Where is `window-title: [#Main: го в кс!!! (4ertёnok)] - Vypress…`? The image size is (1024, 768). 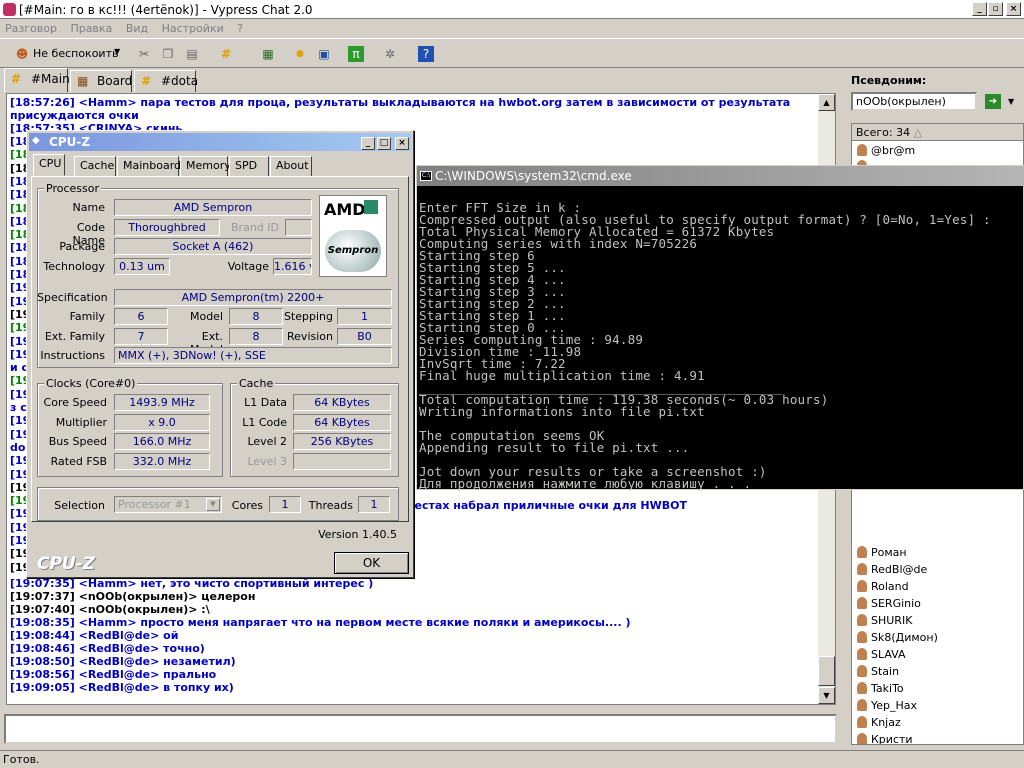 window-title: [#Main: го в кс!!! (4ertёnok)] - Vypress… is located at coordinates (166, 10).